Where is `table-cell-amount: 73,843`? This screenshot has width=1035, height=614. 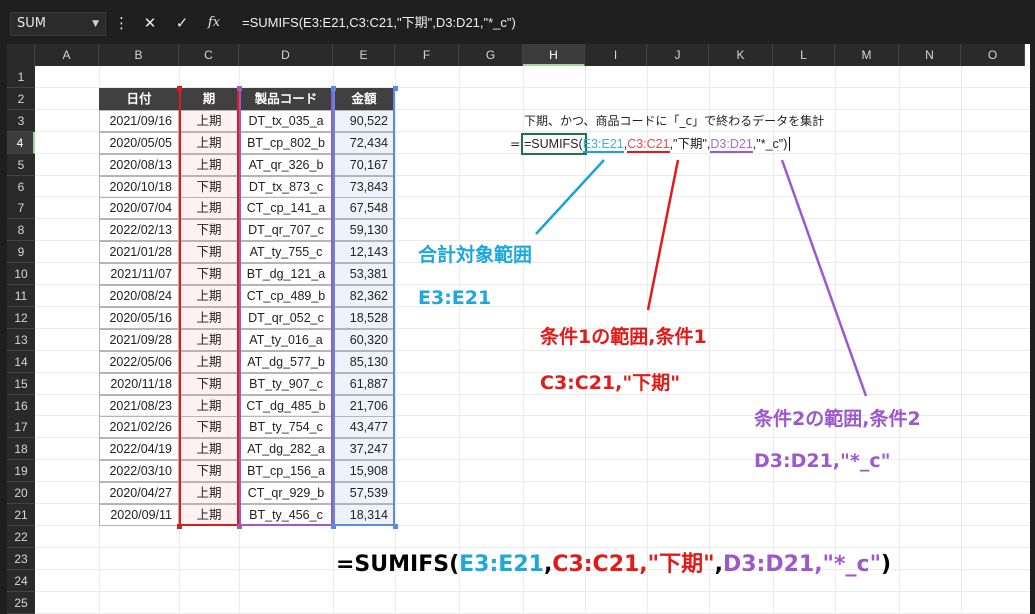 table-cell-amount: 73,843 is located at coordinates (364, 186).